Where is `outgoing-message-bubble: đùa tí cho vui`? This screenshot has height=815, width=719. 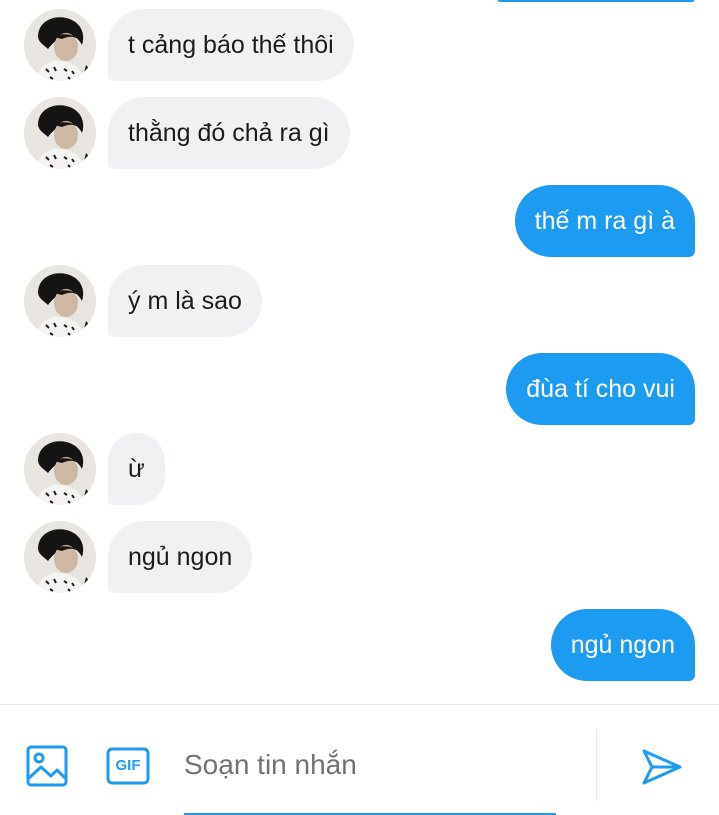 outgoing-message-bubble: đùa tí cho vui is located at coordinates (600, 389).